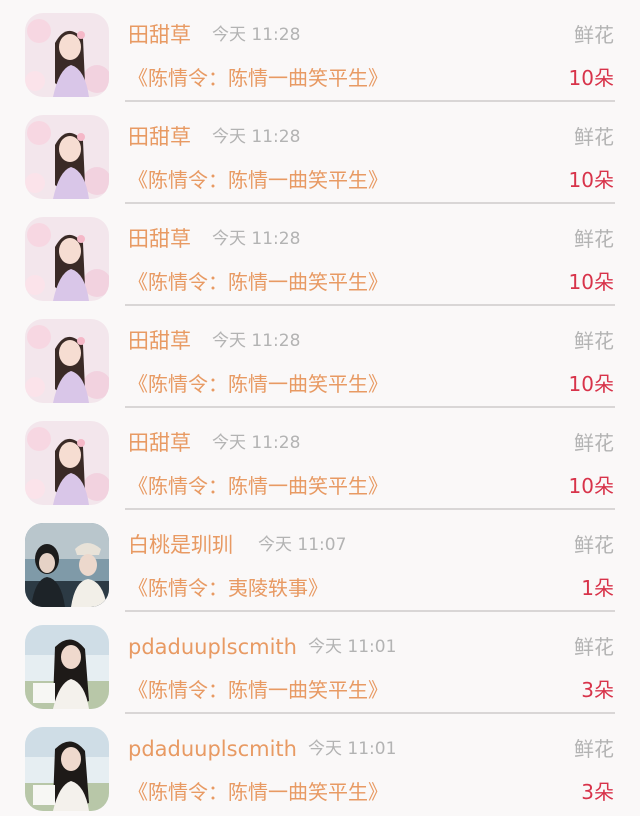 The width and height of the screenshot is (640, 816). Describe the element at coordinates (228, 588) in the screenshot. I see `book-title-link: 《陈情令：夷陵轶事》` at that location.